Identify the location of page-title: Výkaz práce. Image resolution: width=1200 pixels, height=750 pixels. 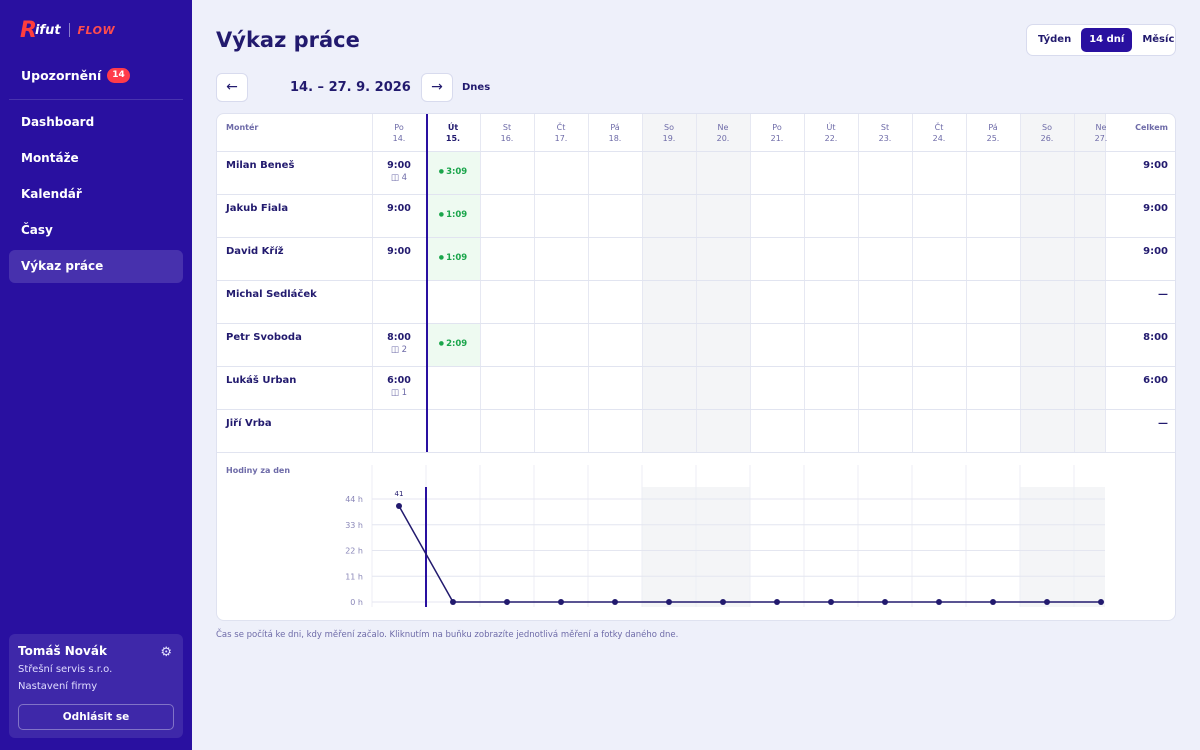
(288, 40).